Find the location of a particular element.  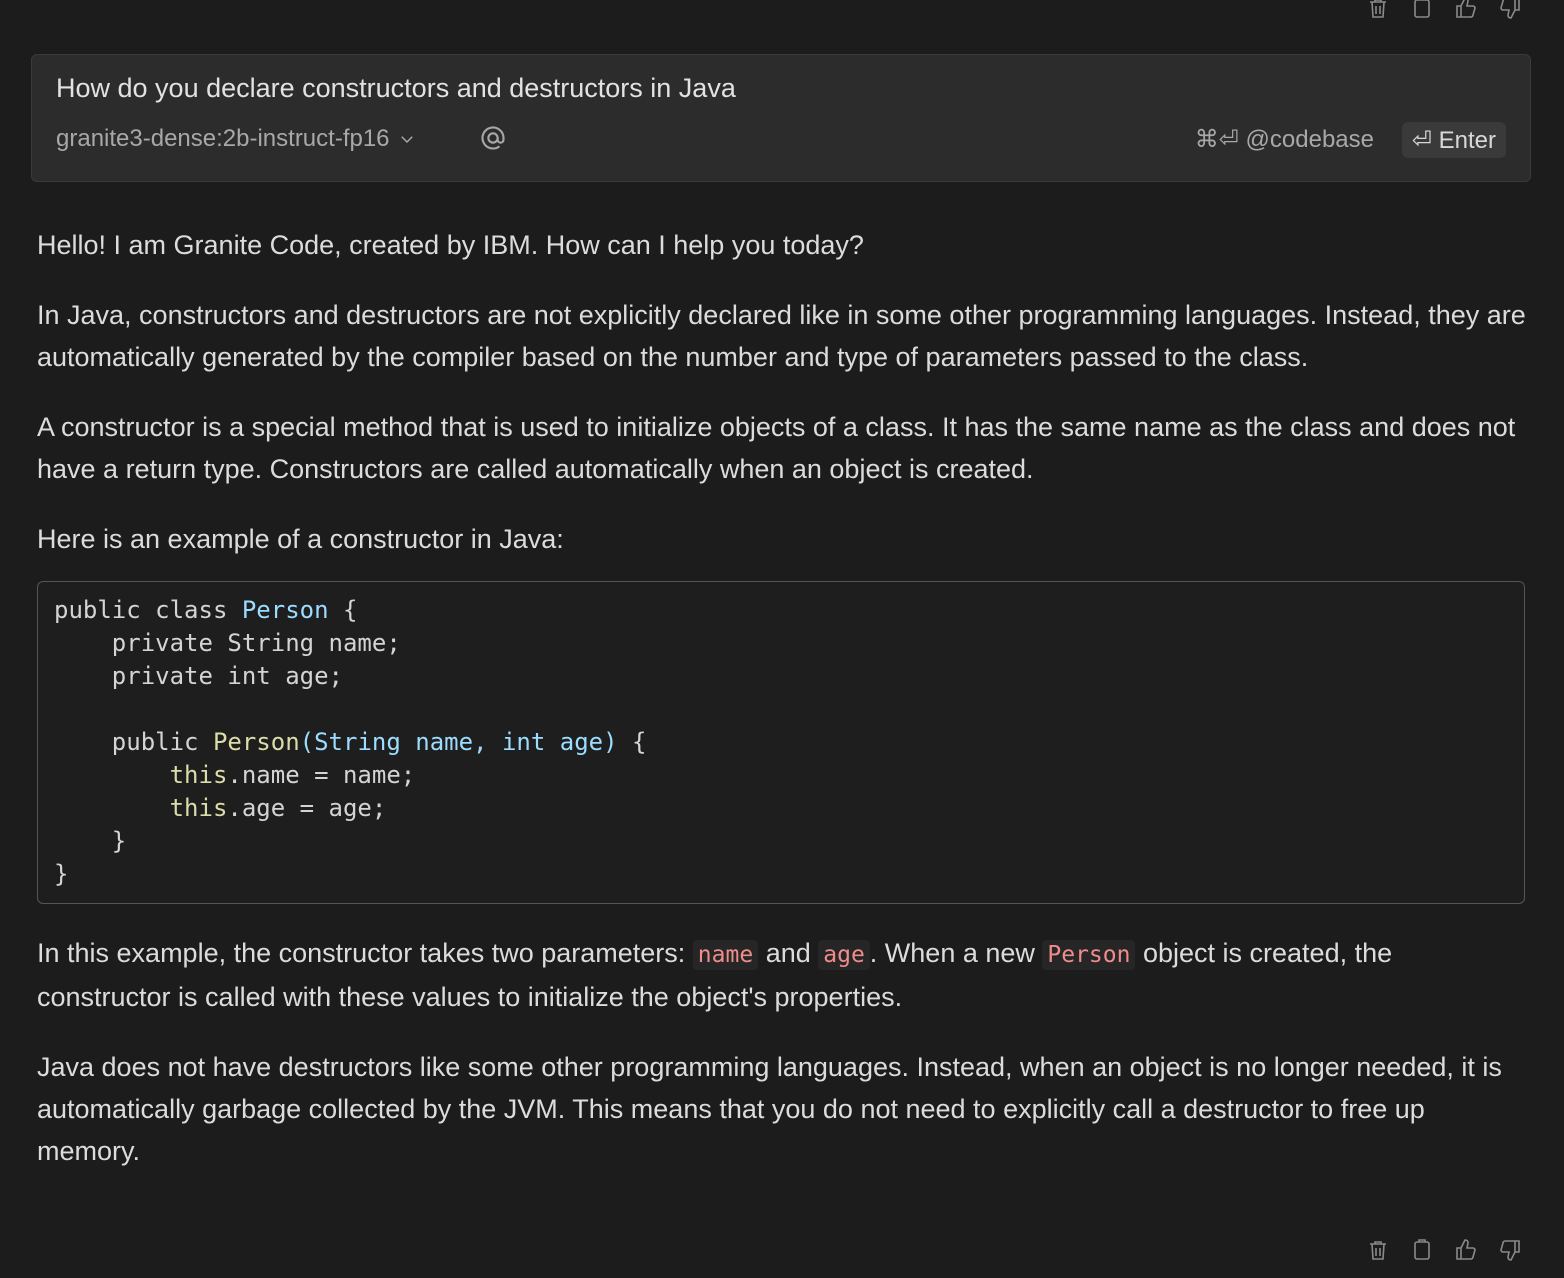

message-actions-bottom is located at coordinates (1444, 1250).